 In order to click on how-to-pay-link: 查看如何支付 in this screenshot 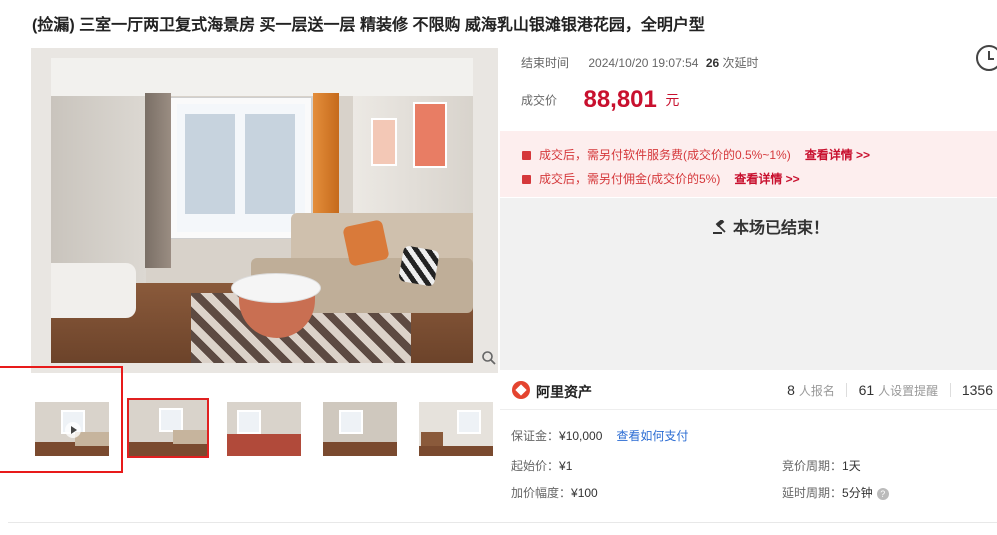, I will do `click(652, 436)`.